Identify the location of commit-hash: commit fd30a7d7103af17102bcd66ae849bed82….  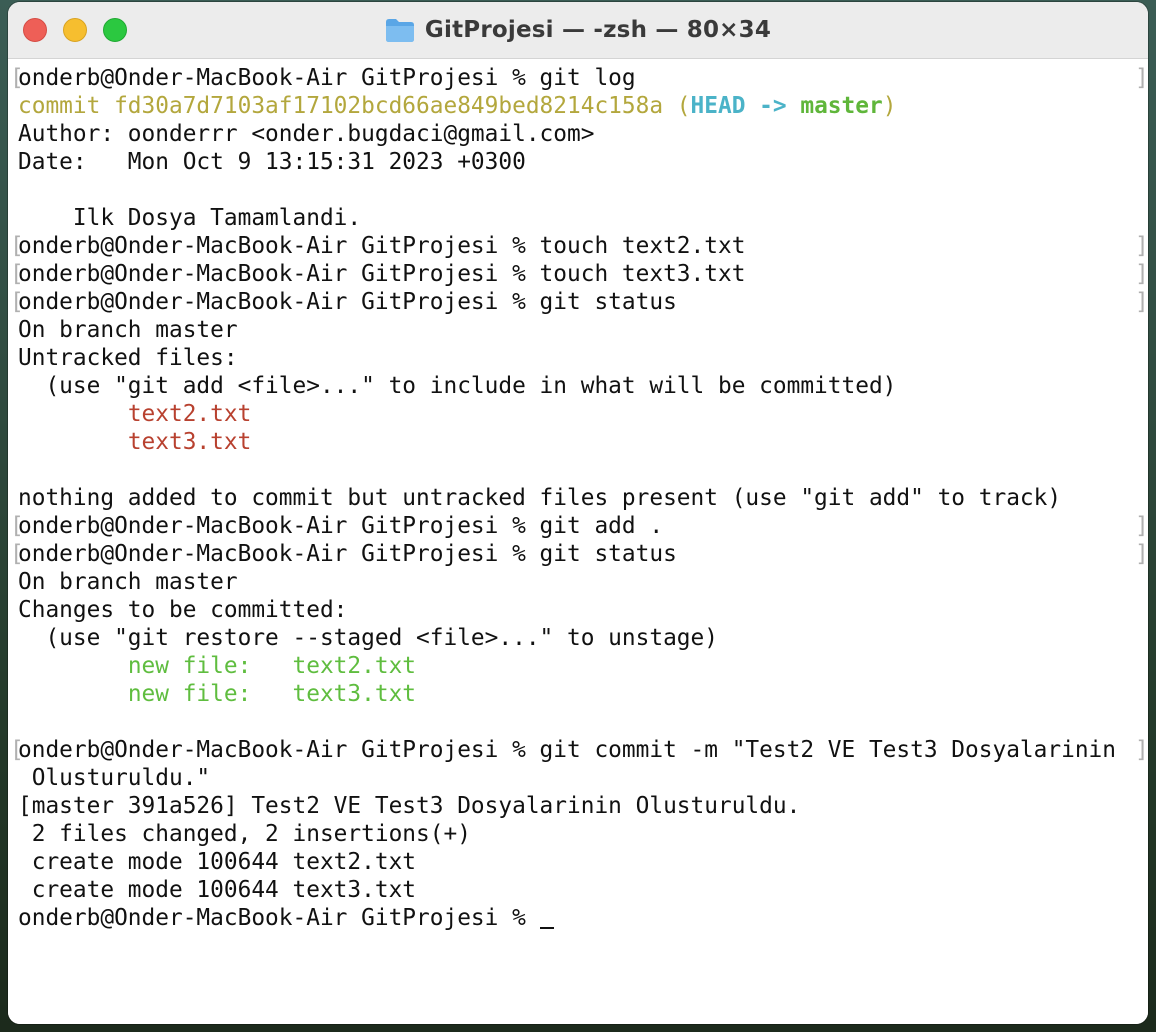
(341, 106).